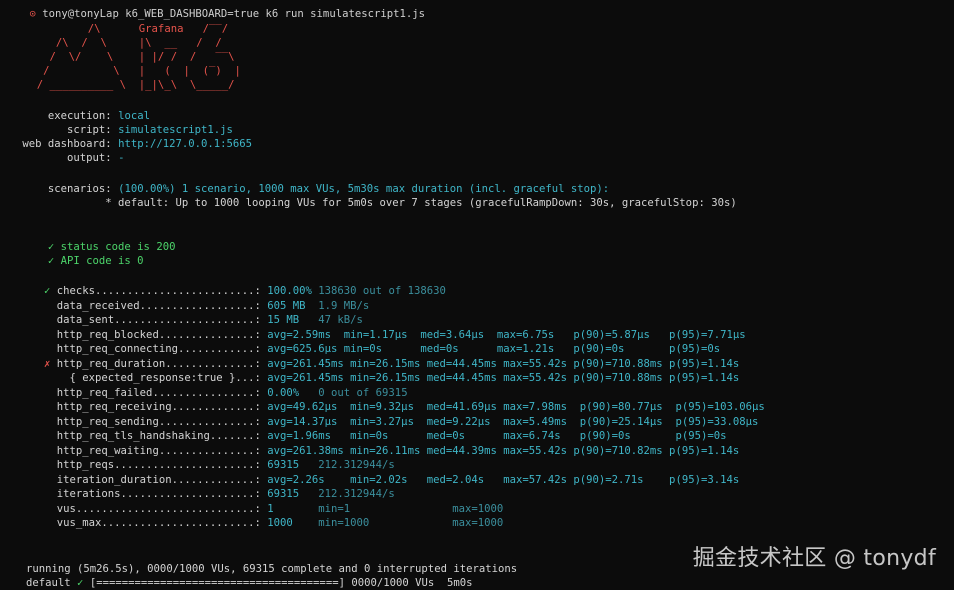  I want to click on config-web-dashboard: web dashboard: http://127.0.0.1:5665, so click(134, 144).